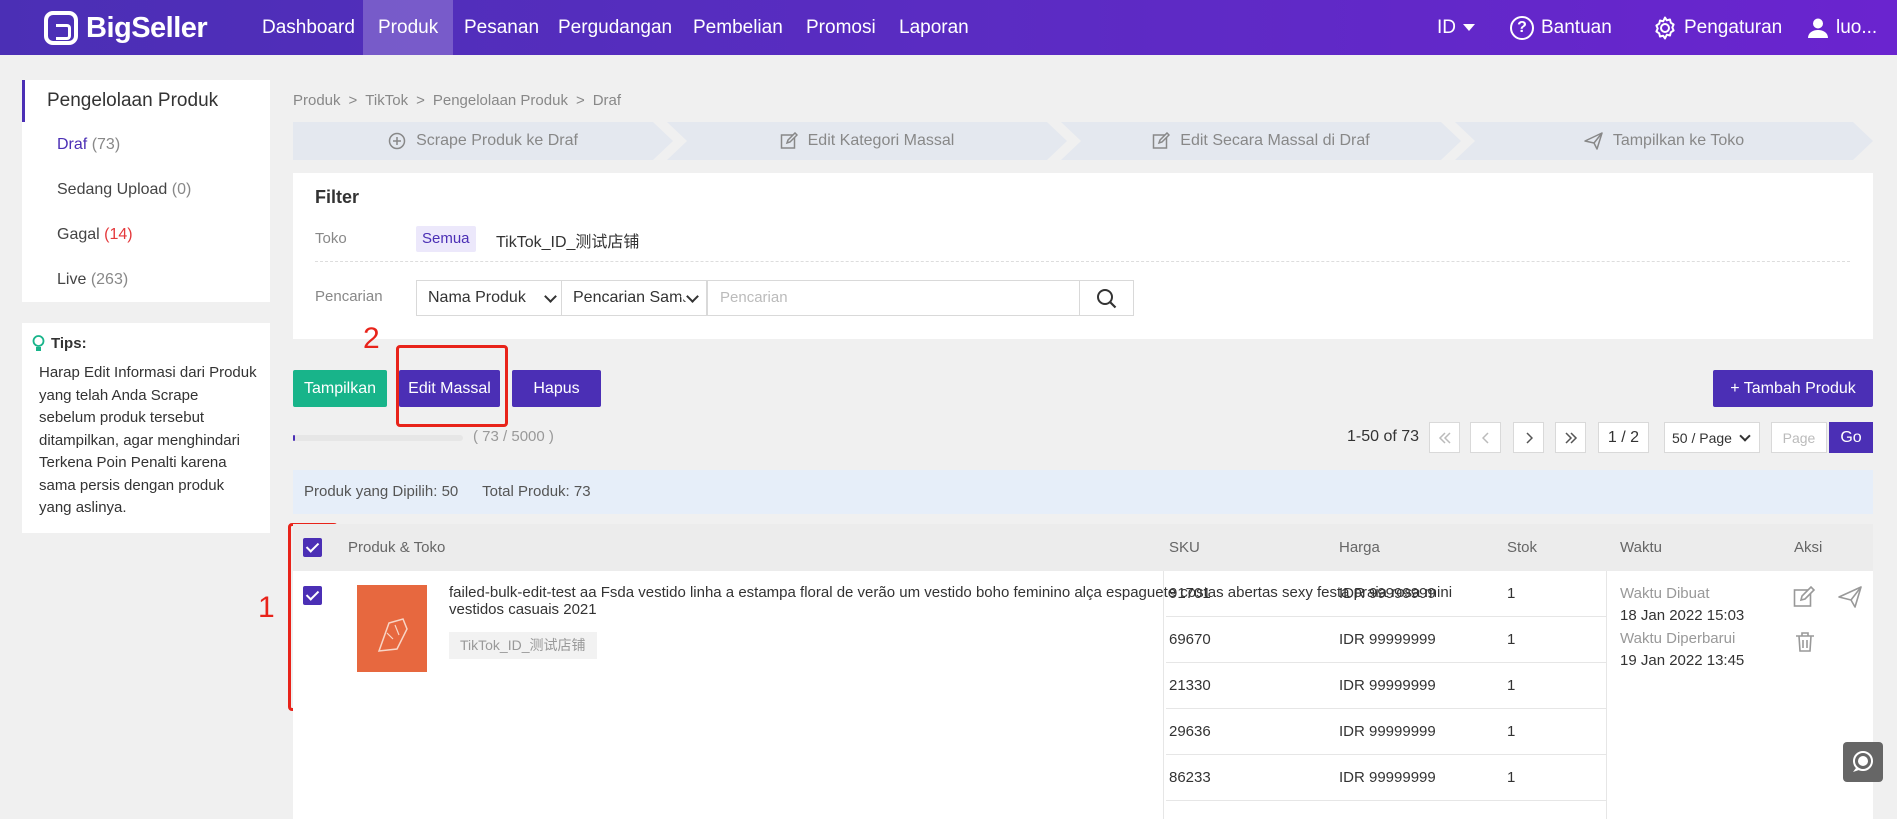  I want to click on sidebar-item-draf: Draf (73), so click(146, 144).